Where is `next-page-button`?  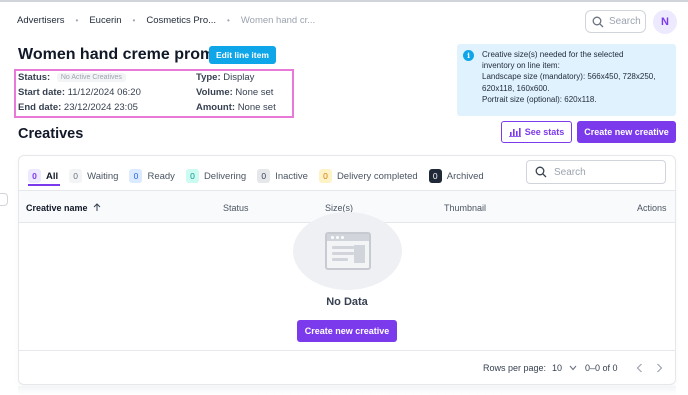 next-page-button is located at coordinates (659, 369).